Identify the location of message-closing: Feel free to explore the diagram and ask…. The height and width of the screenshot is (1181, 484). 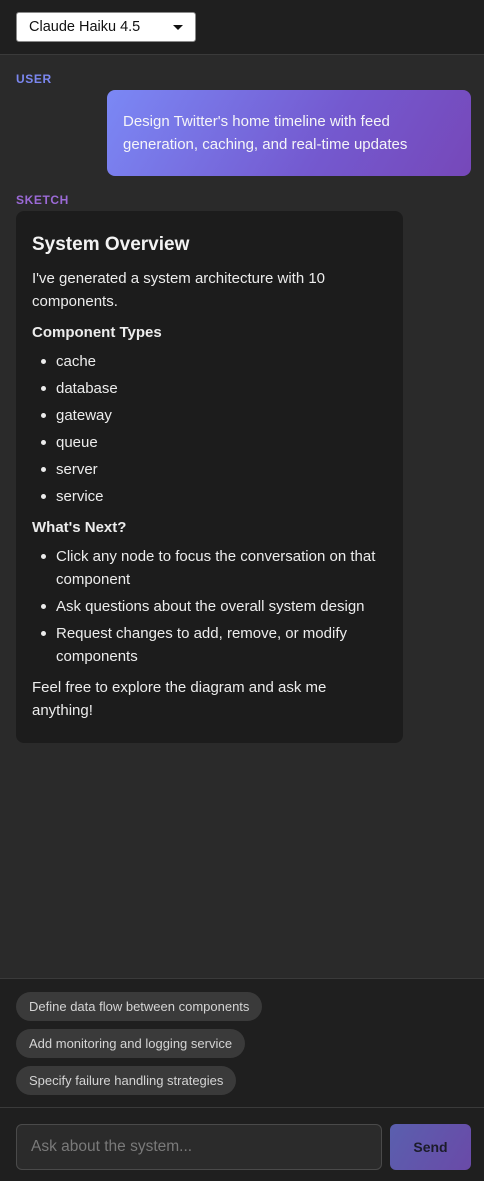
(179, 699).